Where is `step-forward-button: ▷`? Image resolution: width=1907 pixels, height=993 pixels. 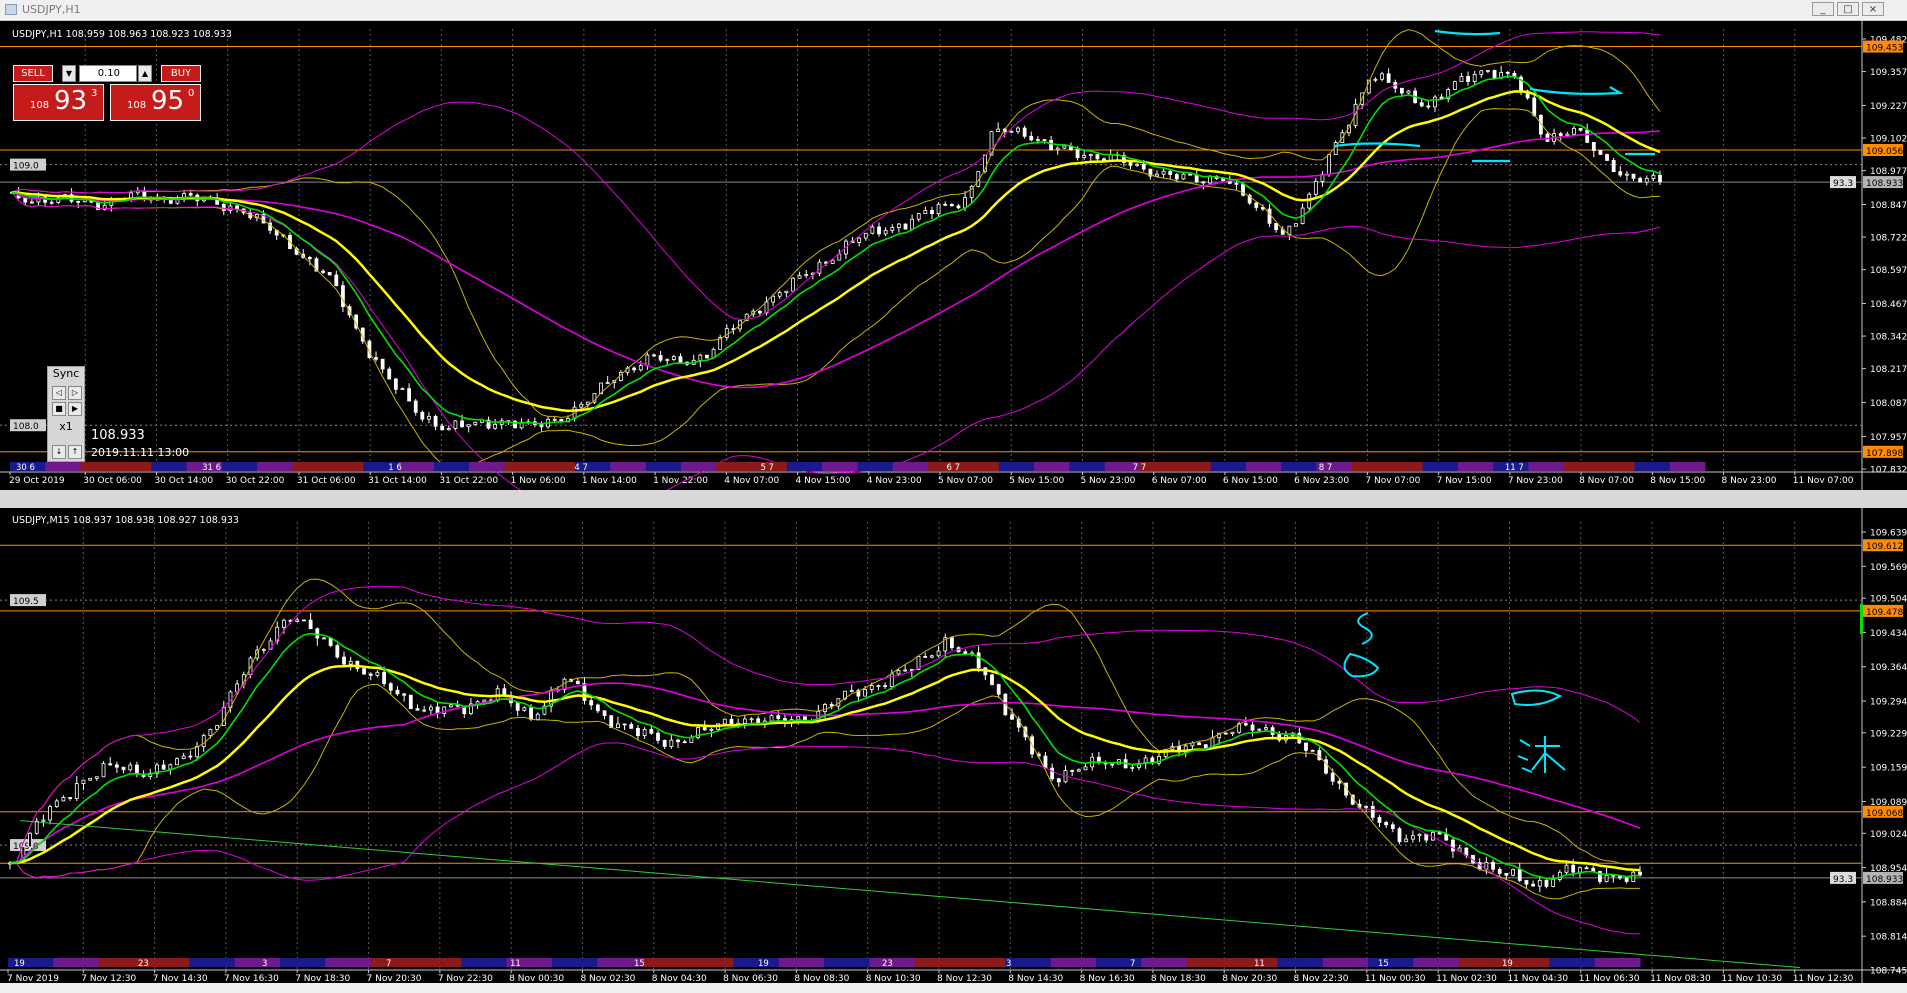 step-forward-button: ▷ is located at coordinates (75, 393).